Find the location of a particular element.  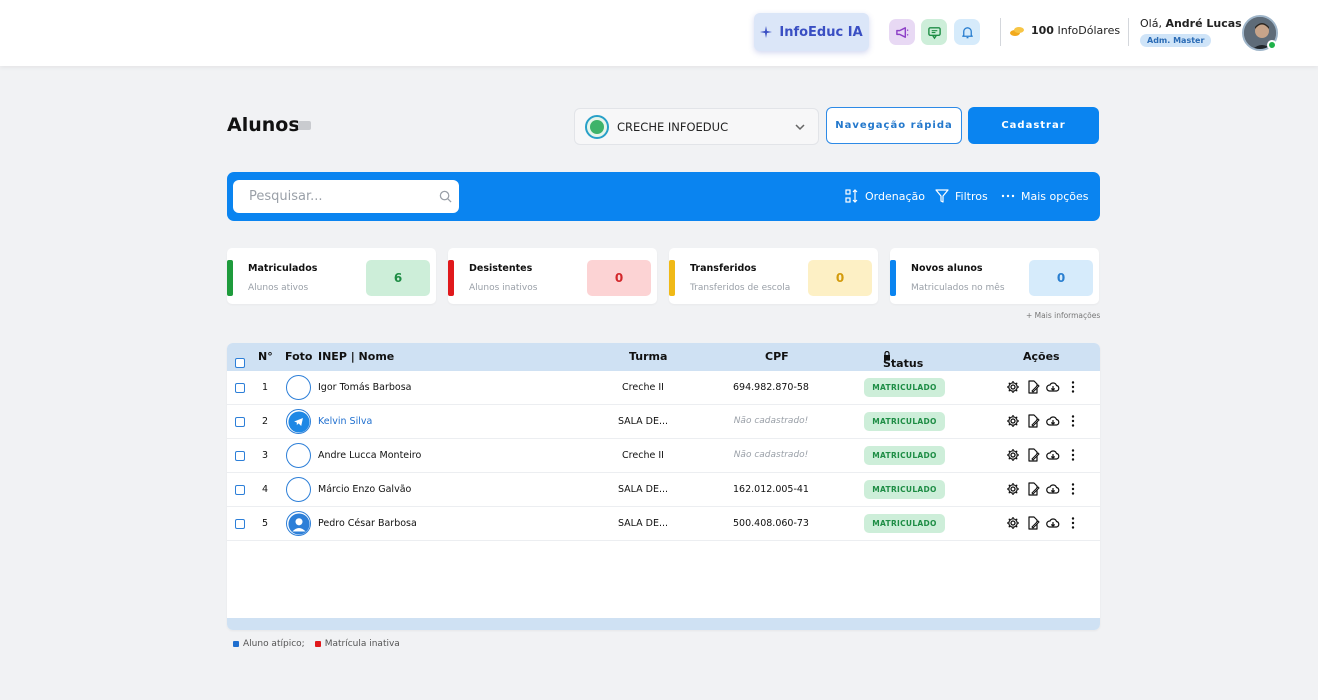

user-name: André Lucas is located at coordinates (1203, 23).